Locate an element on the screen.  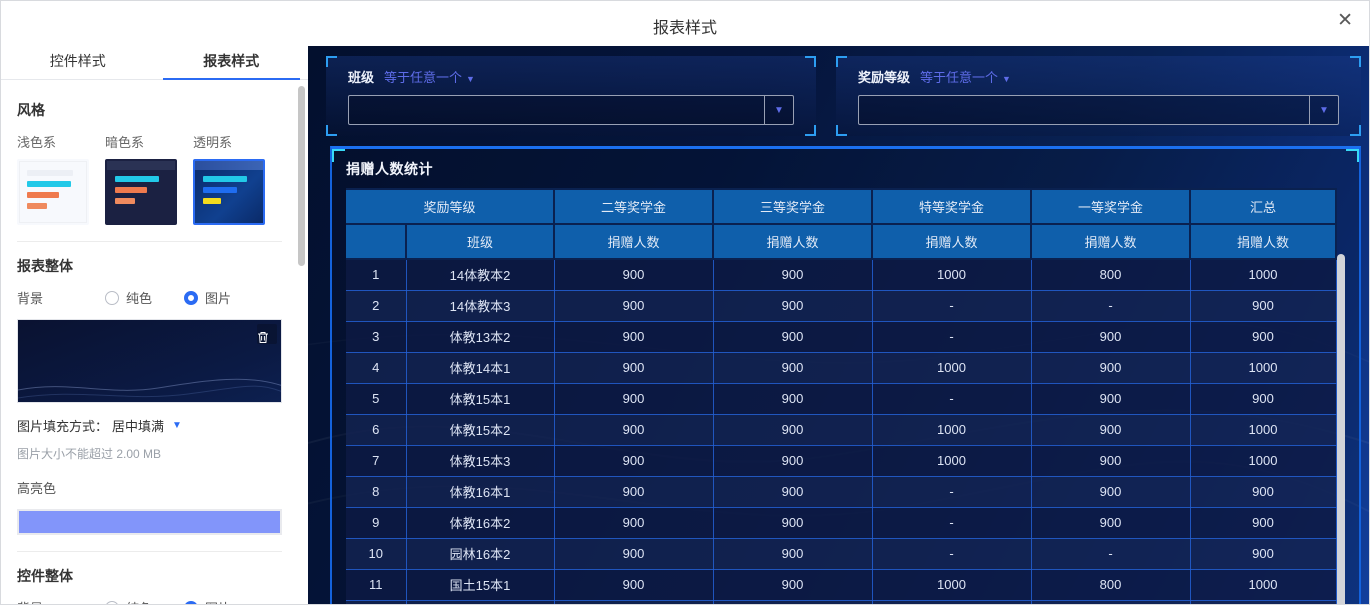
row-index-cell: 10 is located at coordinates (376, 553).